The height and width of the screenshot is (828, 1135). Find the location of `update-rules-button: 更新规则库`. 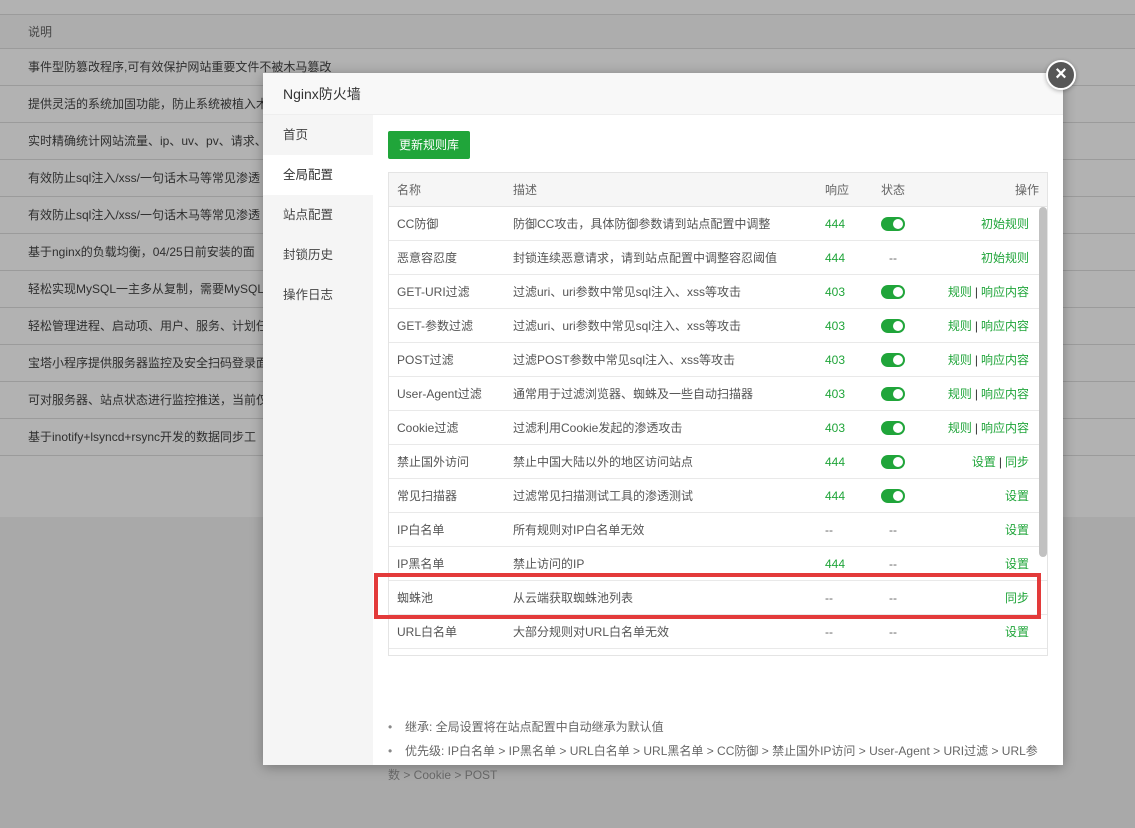

update-rules-button: 更新规则库 is located at coordinates (429, 145).